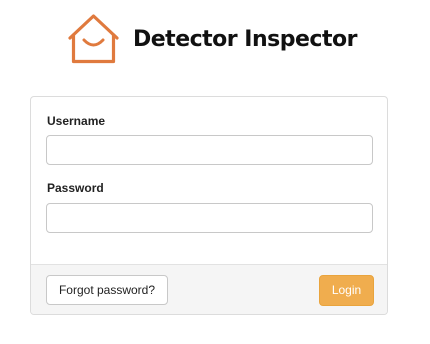 The width and height of the screenshot is (430, 344). I want to click on login-button: Login, so click(346, 290).